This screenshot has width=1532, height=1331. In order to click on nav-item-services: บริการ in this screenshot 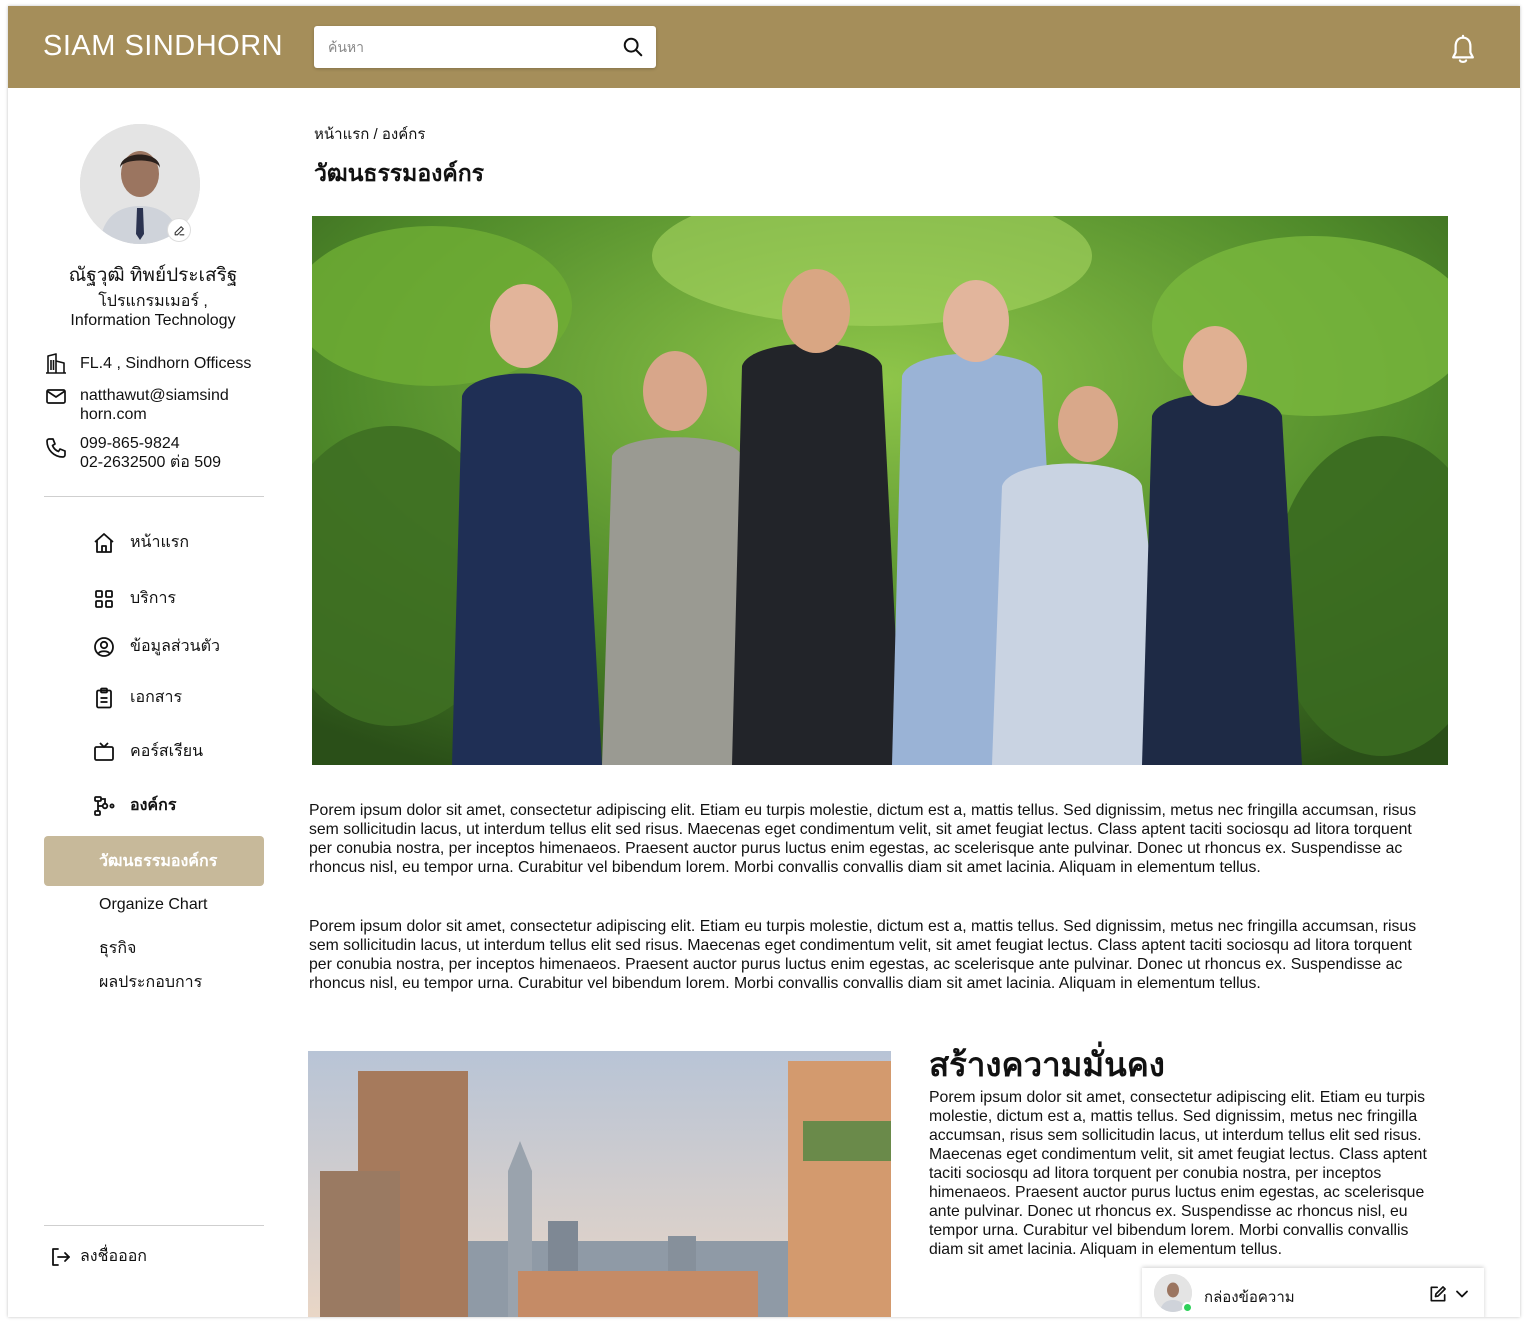, I will do `click(134, 598)`.